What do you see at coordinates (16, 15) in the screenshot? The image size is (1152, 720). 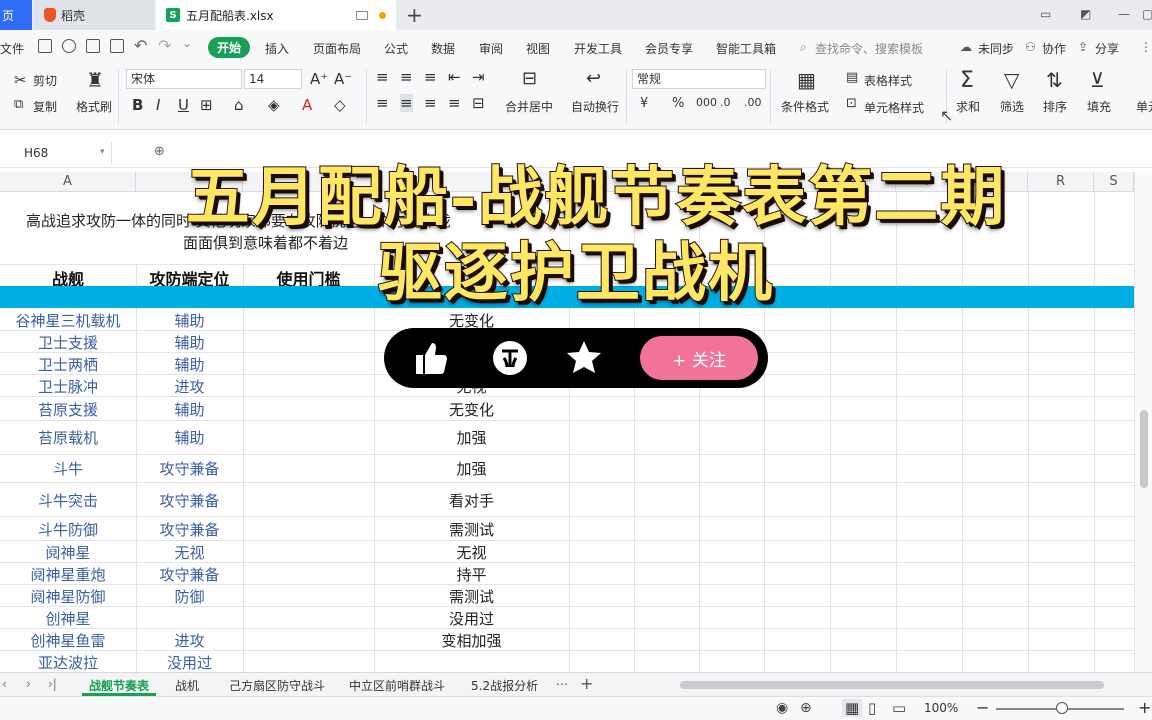 I see `tab-home: 页` at bounding box center [16, 15].